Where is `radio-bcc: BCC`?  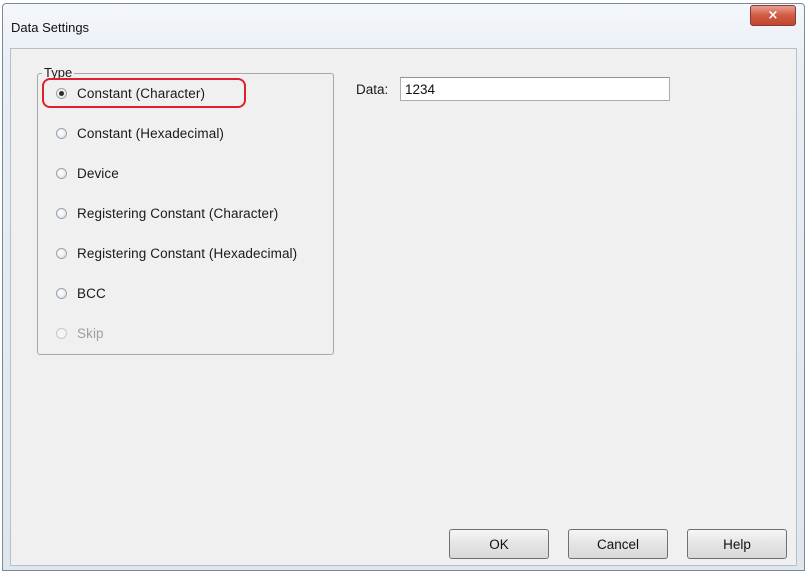
radio-bcc: BCC is located at coordinates (81, 293).